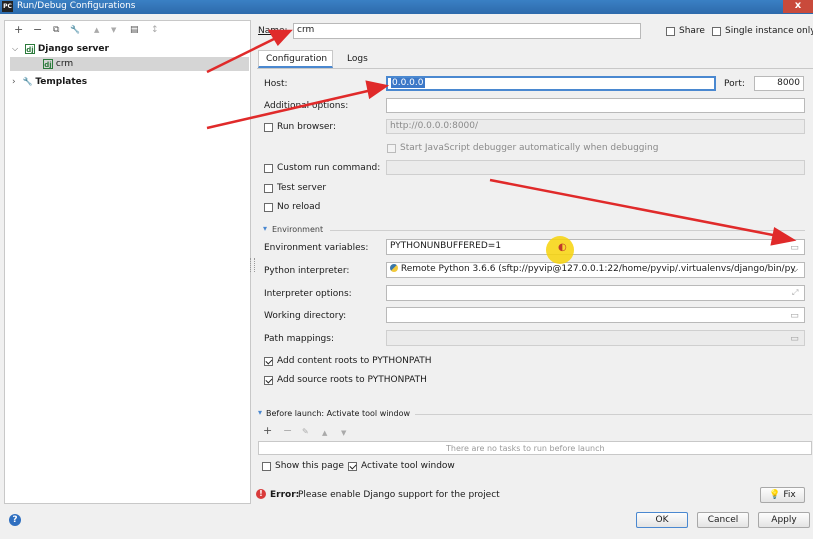 This screenshot has height=539, width=813. Describe the element at coordinates (408, 83) in the screenshot. I see `host-value: 0.0.0.0` at that location.